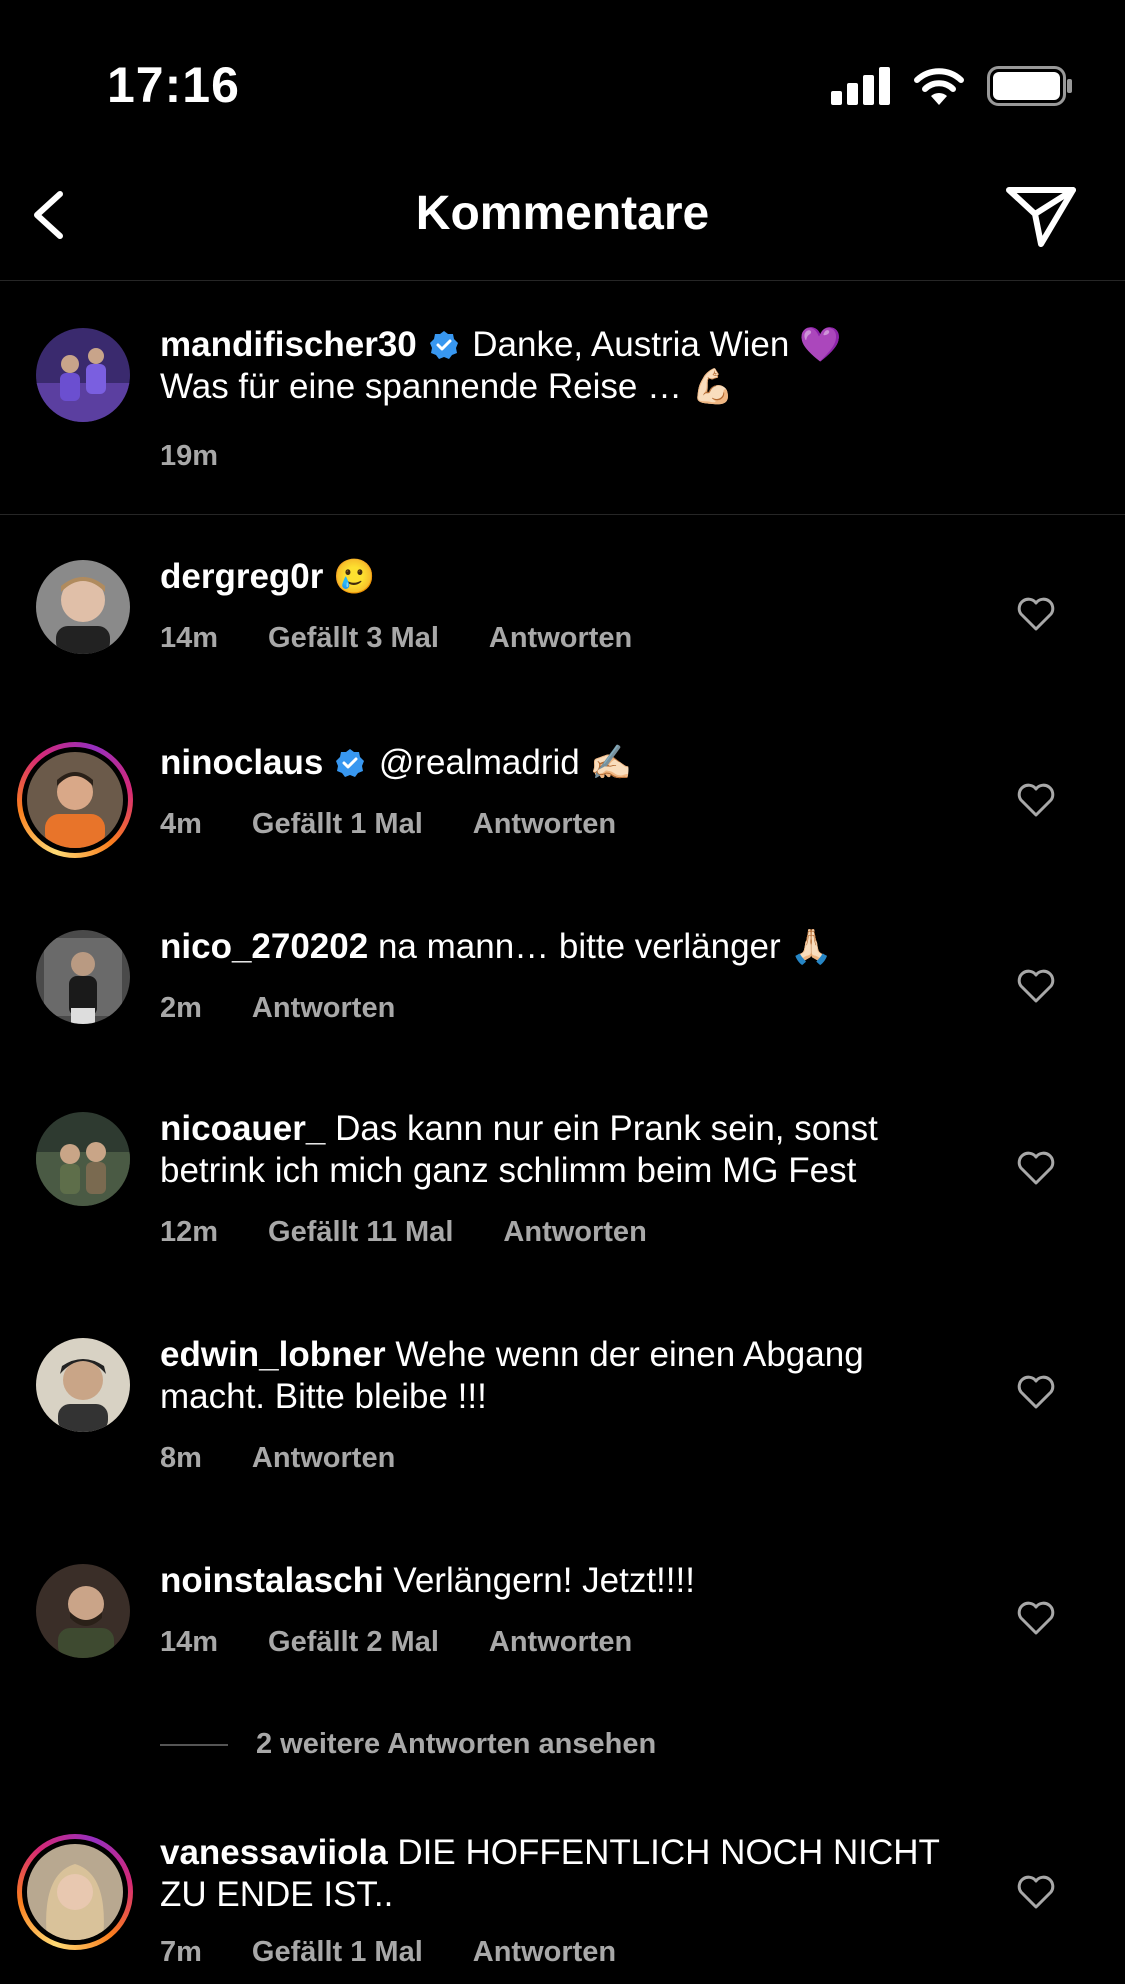  I want to click on comment-username: dergreg0r, so click(241, 576).